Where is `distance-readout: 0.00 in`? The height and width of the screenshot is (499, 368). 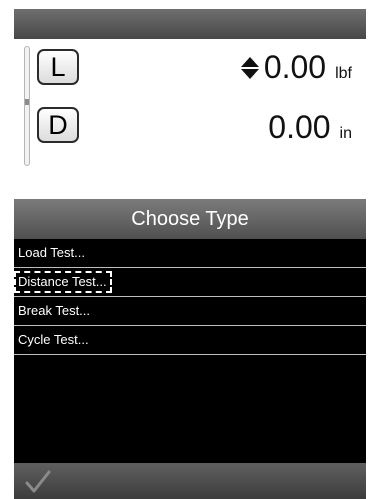 distance-readout: 0.00 in is located at coordinates (310, 127).